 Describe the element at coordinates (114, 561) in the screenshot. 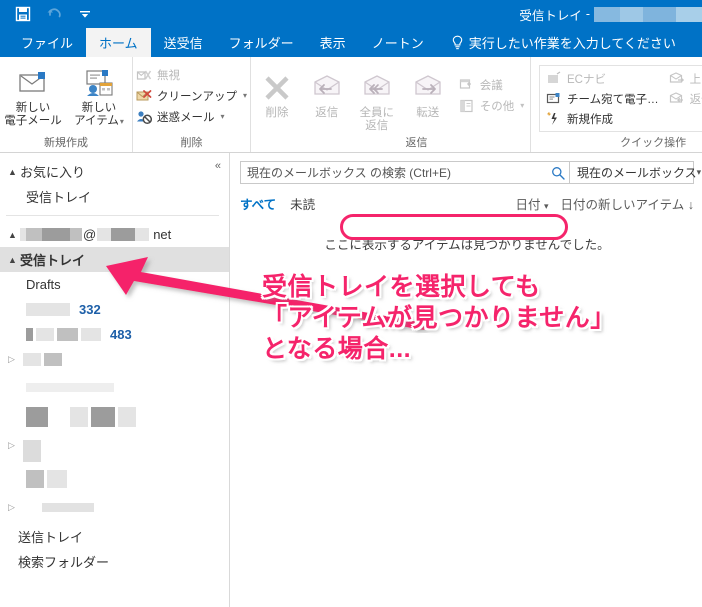

I see `folder-item-search-folders: 検索フォルダー` at that location.